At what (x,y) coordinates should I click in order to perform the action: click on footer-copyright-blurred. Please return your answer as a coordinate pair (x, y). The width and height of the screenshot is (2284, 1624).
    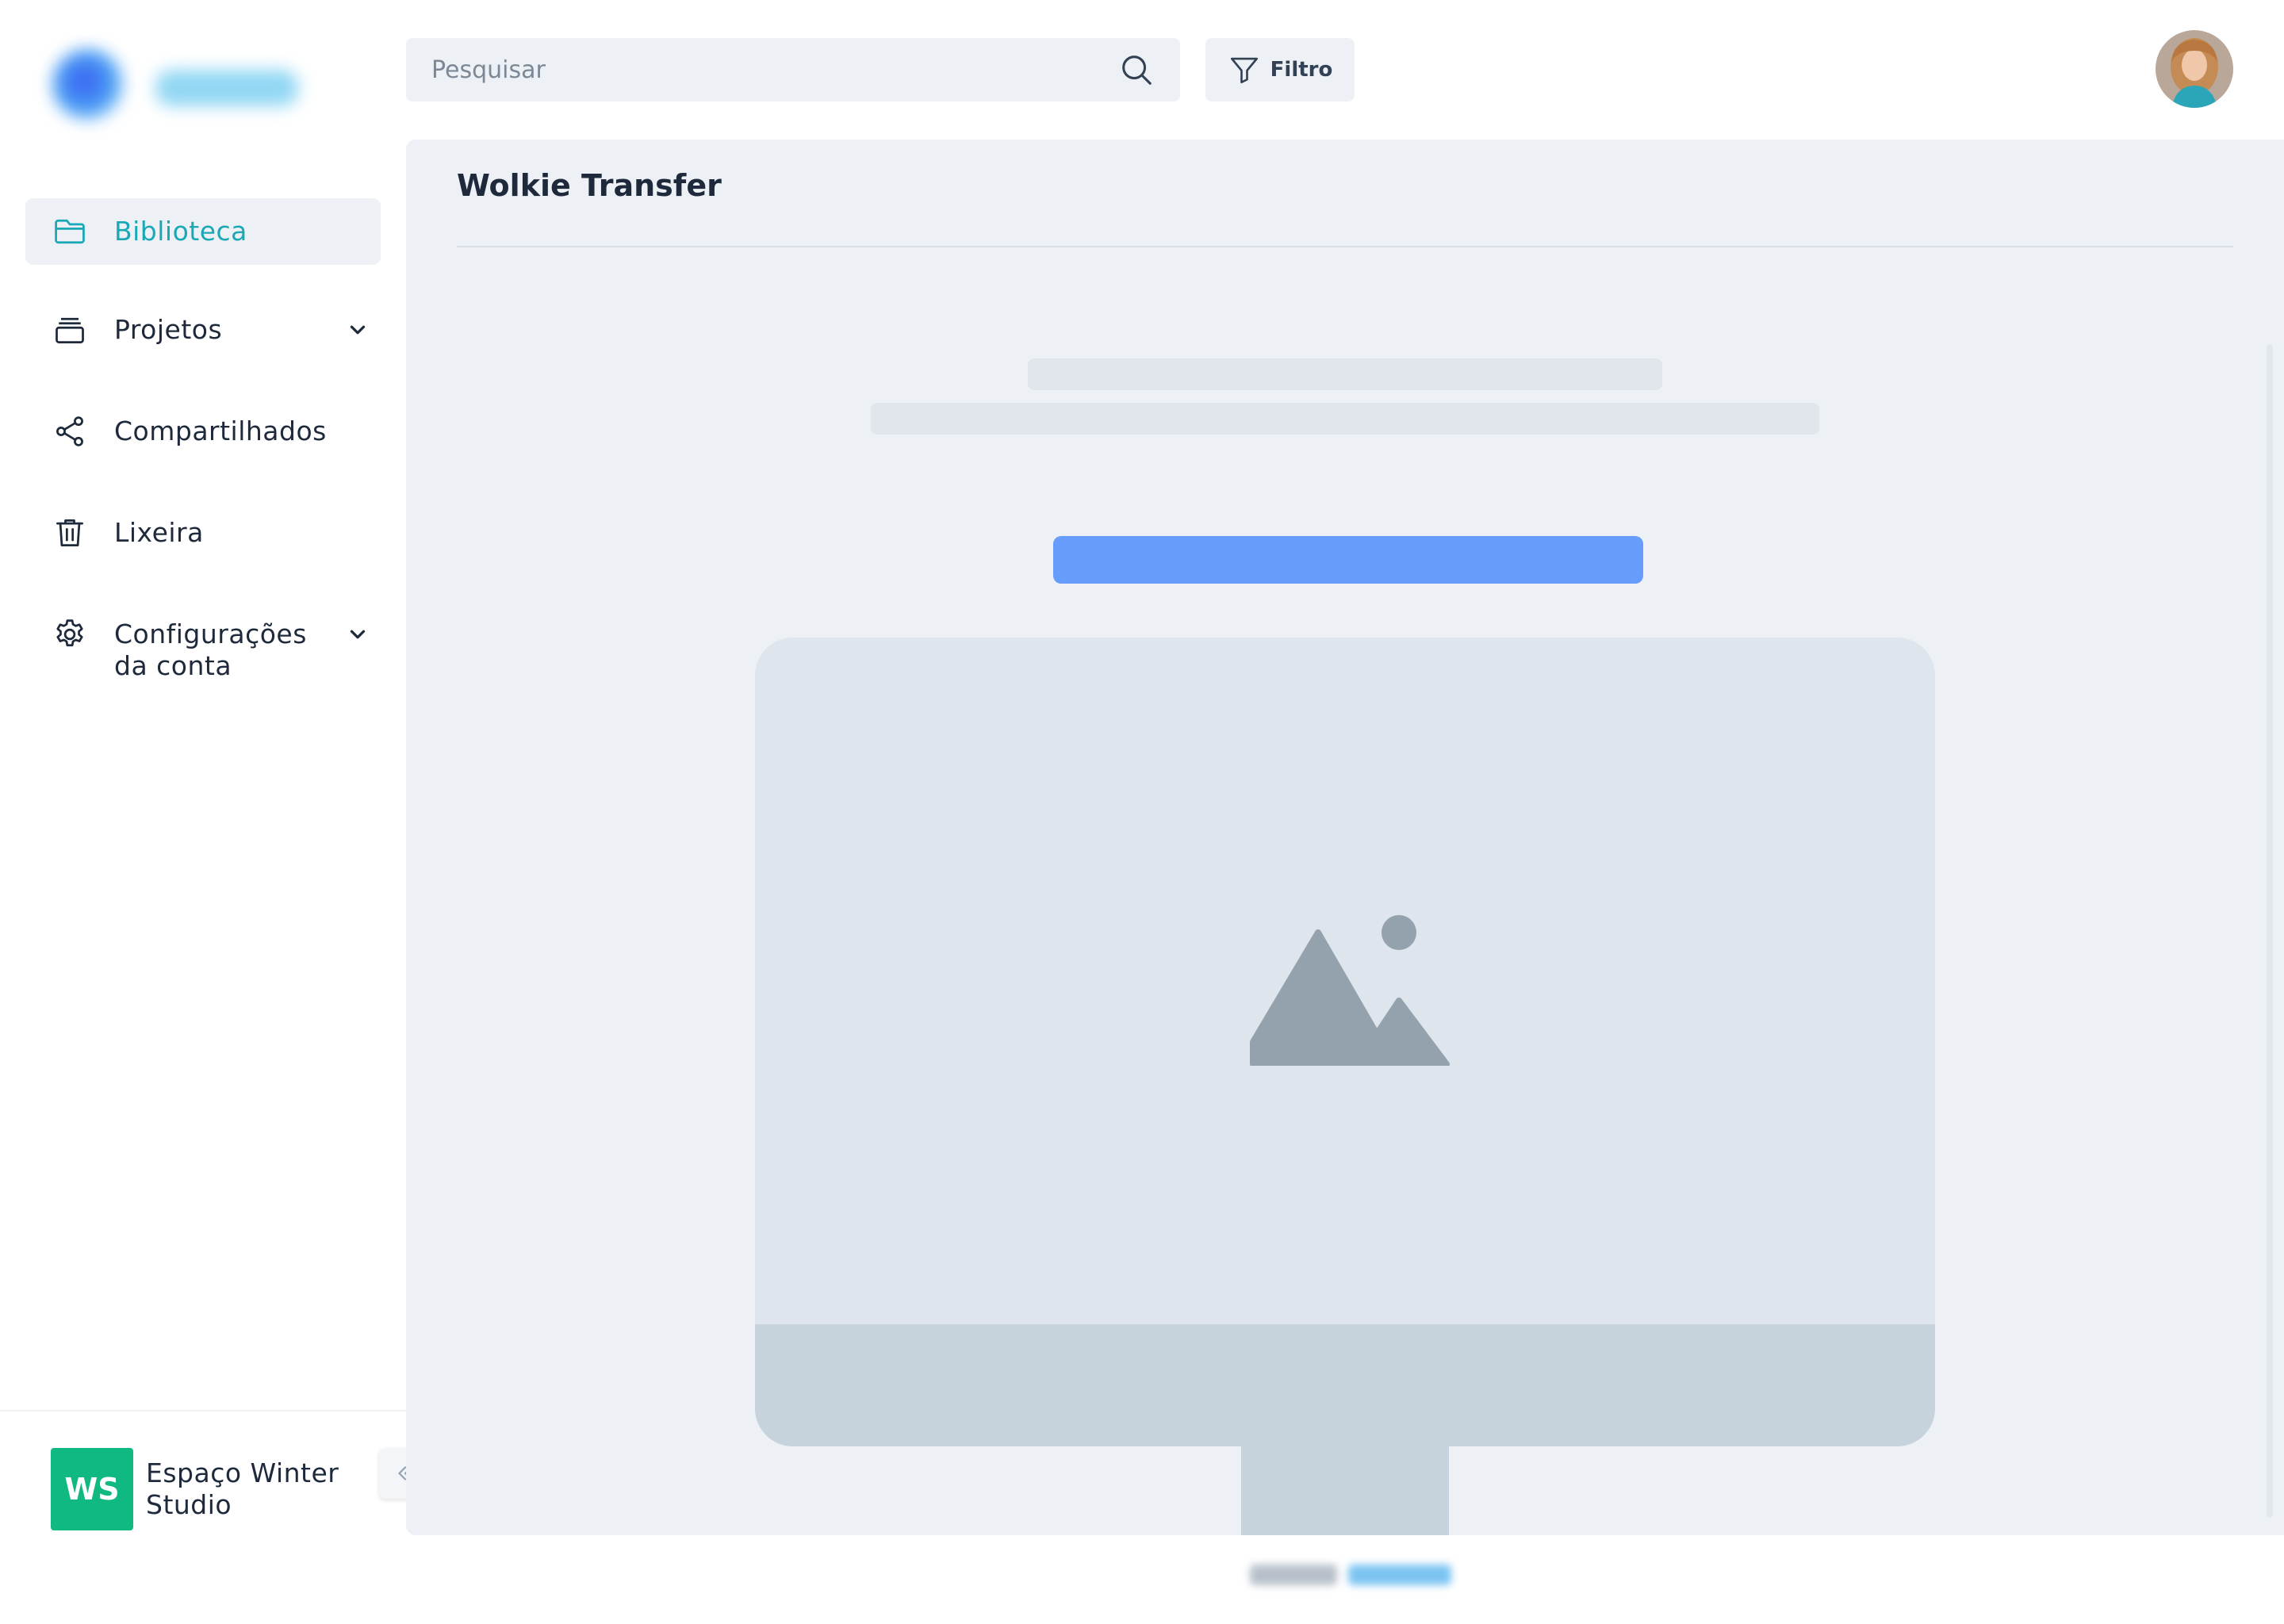
    Looking at the image, I should click on (1293, 1575).